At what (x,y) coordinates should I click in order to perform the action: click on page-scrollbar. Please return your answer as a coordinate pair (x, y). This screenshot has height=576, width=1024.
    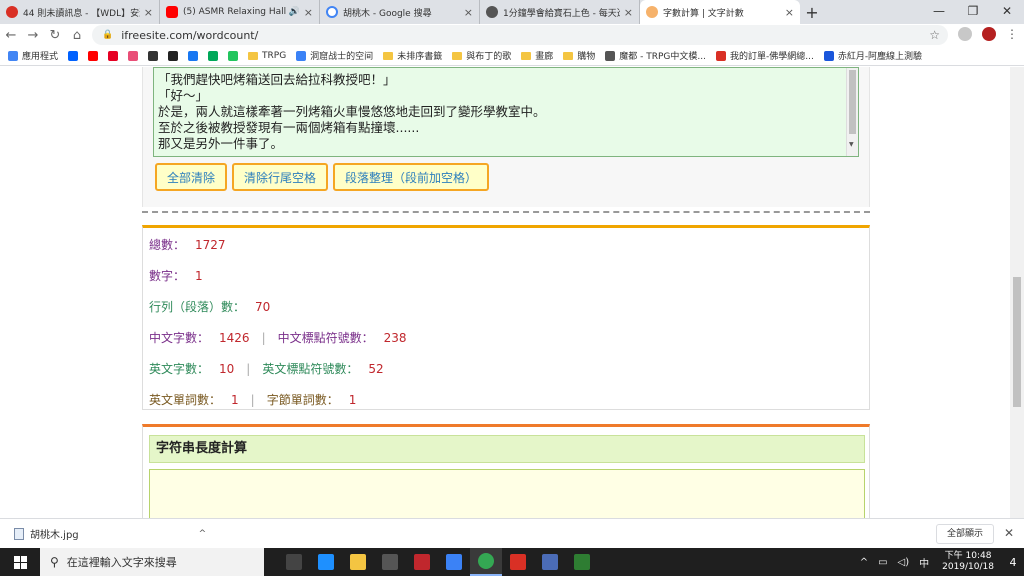
    Looking at the image, I should click on (1017, 292).